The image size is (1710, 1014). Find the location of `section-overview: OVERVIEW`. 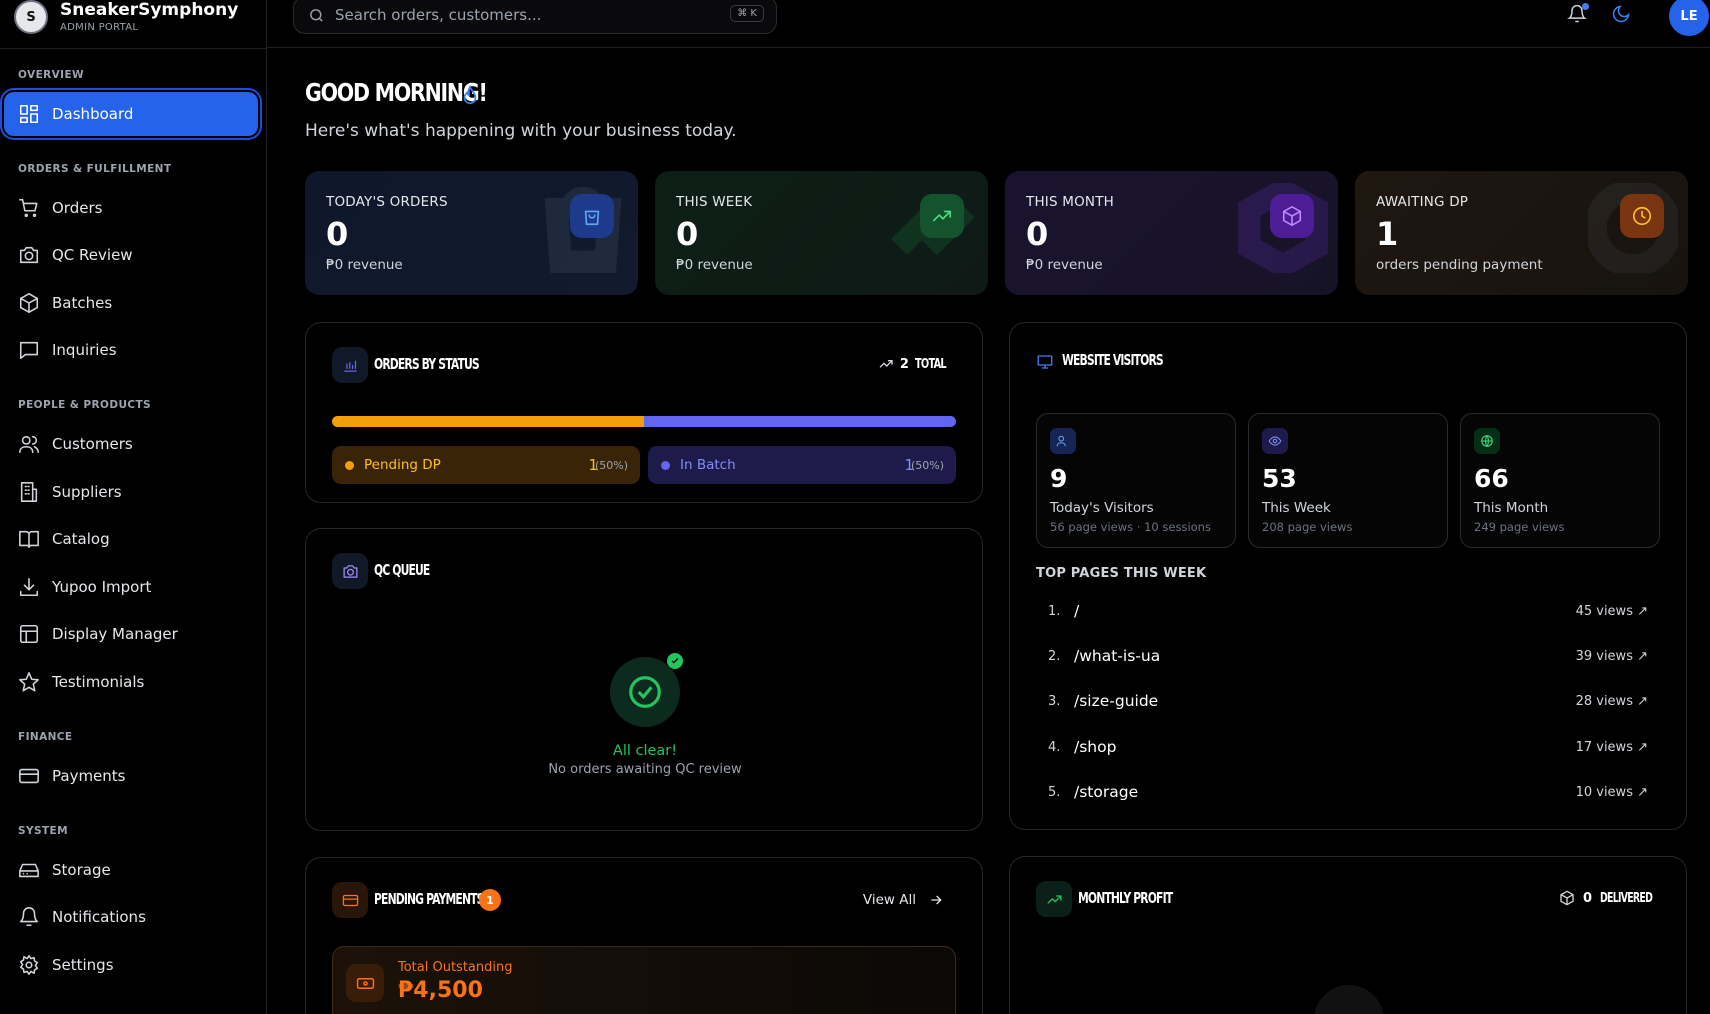

section-overview: OVERVIEW is located at coordinates (51, 75).